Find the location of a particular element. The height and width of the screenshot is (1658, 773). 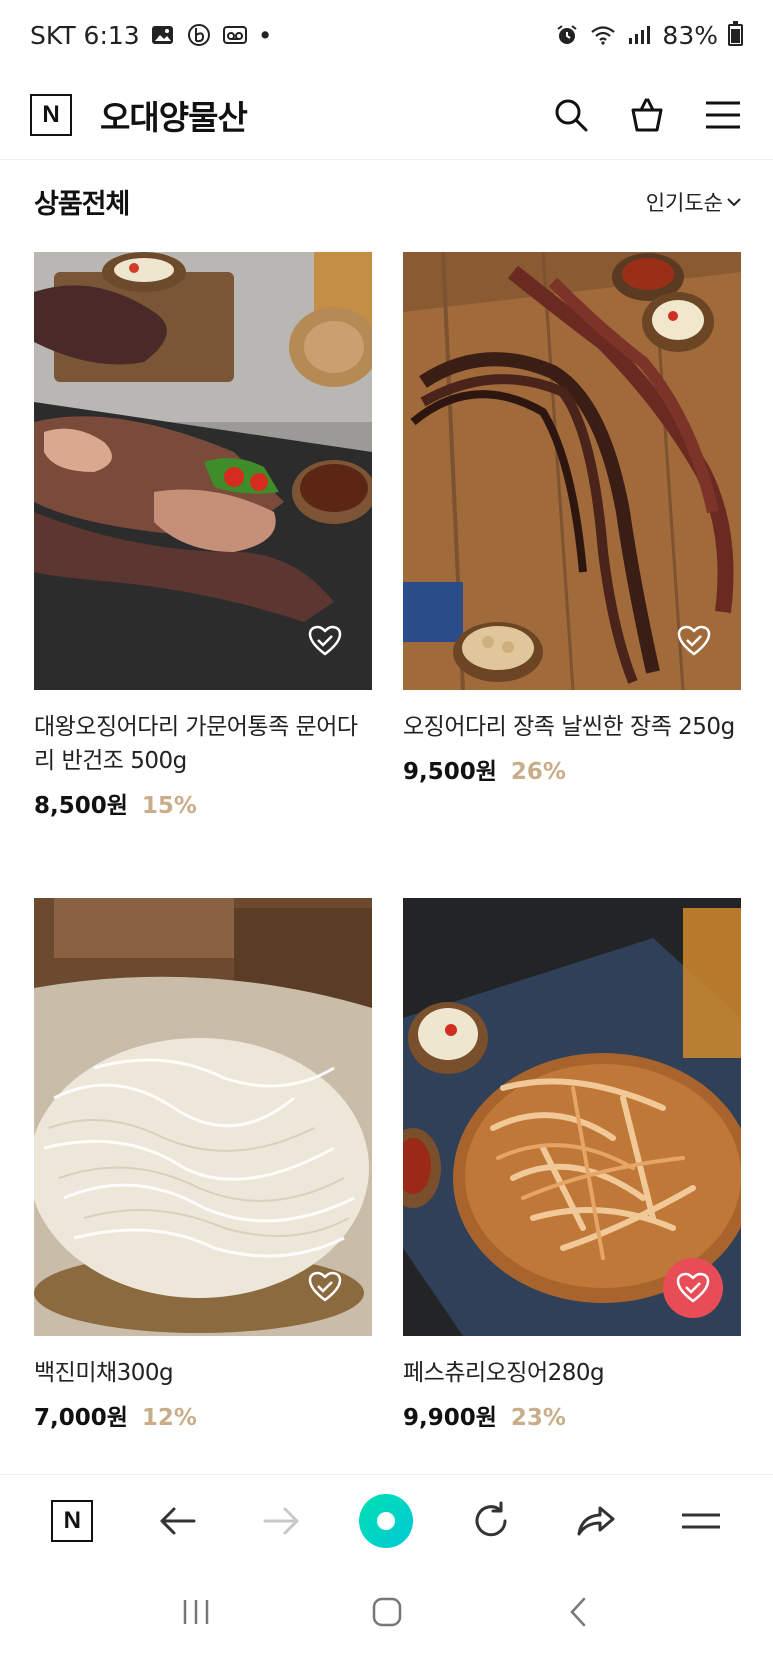

chevron-left-icon is located at coordinates (577, 1612).